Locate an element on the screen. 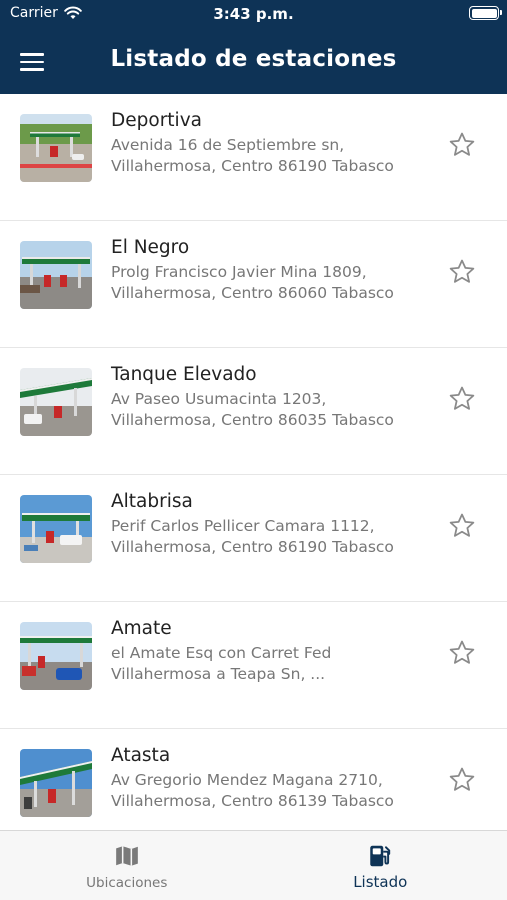  station-address-line1: Avenida 16 de Septiembre sn, is located at coordinates (228, 145).